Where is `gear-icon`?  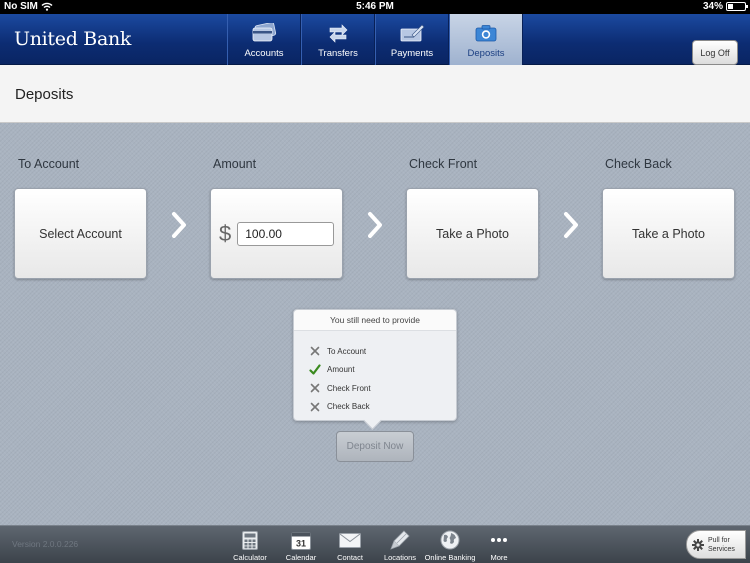
gear-icon is located at coordinates (698, 544).